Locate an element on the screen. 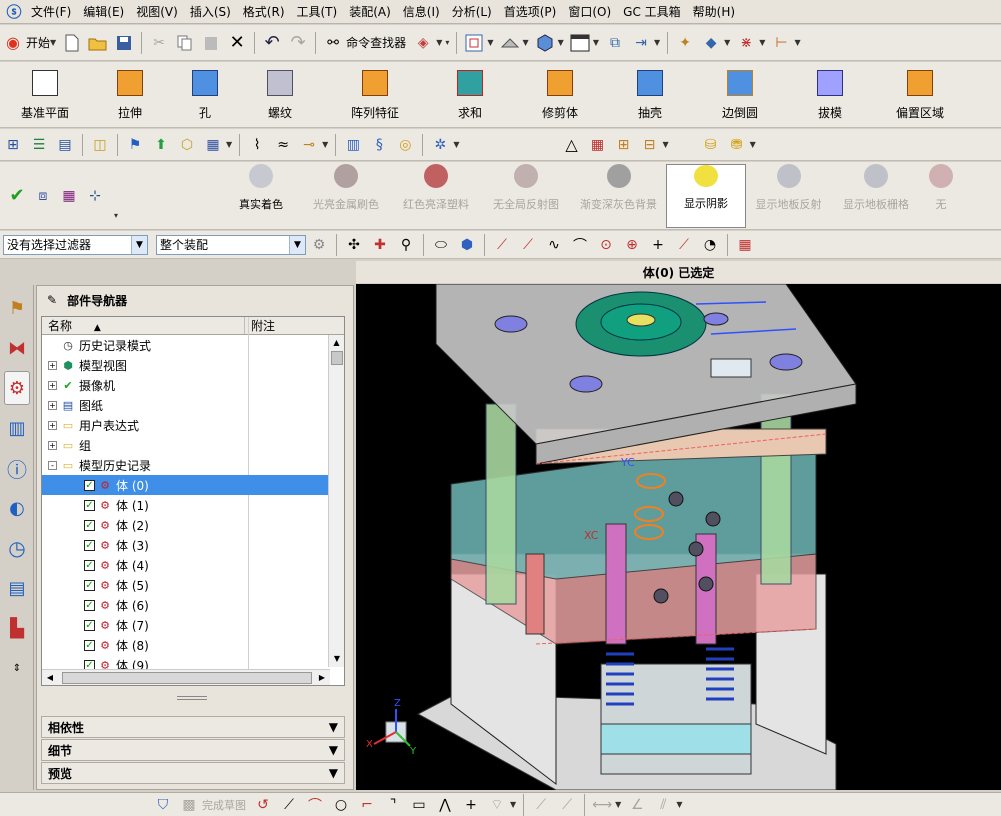 Image resolution: width=1001 pixels, height=816 pixels. scroll-down-icon: ▼ is located at coordinates (336, 659).